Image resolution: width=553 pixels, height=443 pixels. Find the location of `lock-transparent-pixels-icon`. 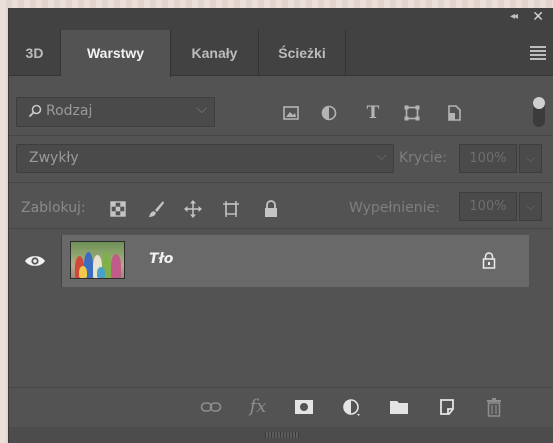

lock-transparent-pixels-icon is located at coordinates (118, 209).